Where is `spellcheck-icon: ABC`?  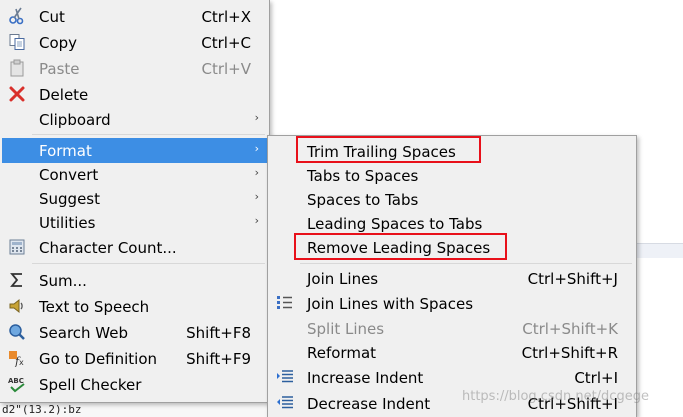
spellcheck-icon: ABC is located at coordinates (16, 385).